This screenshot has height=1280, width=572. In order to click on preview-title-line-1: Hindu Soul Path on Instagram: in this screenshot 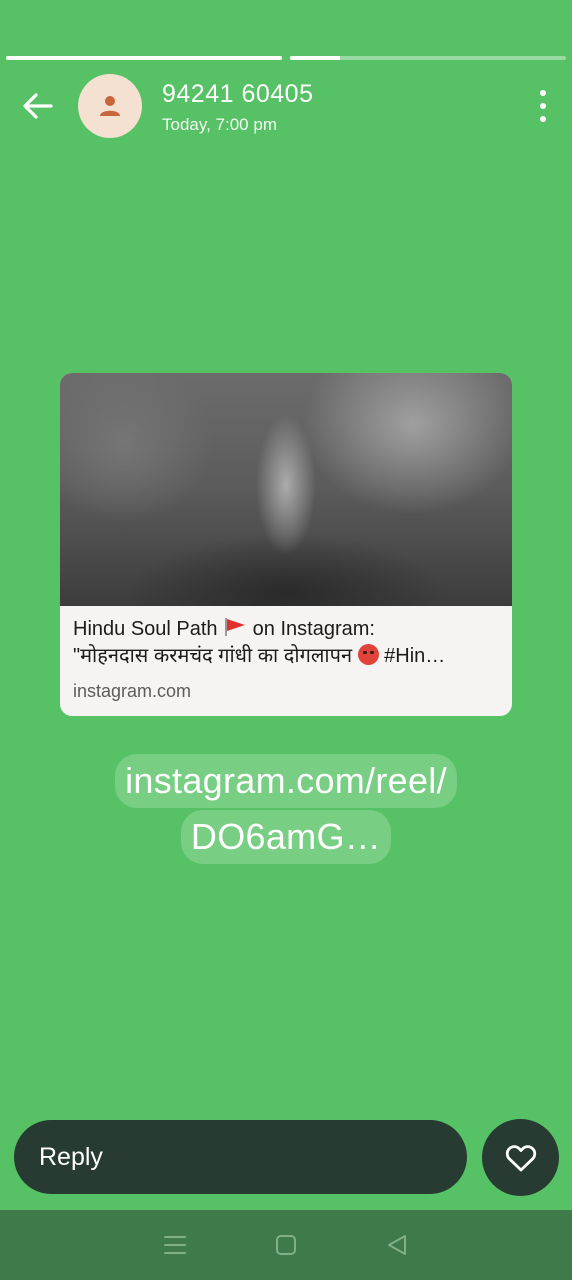, I will do `click(286, 629)`.